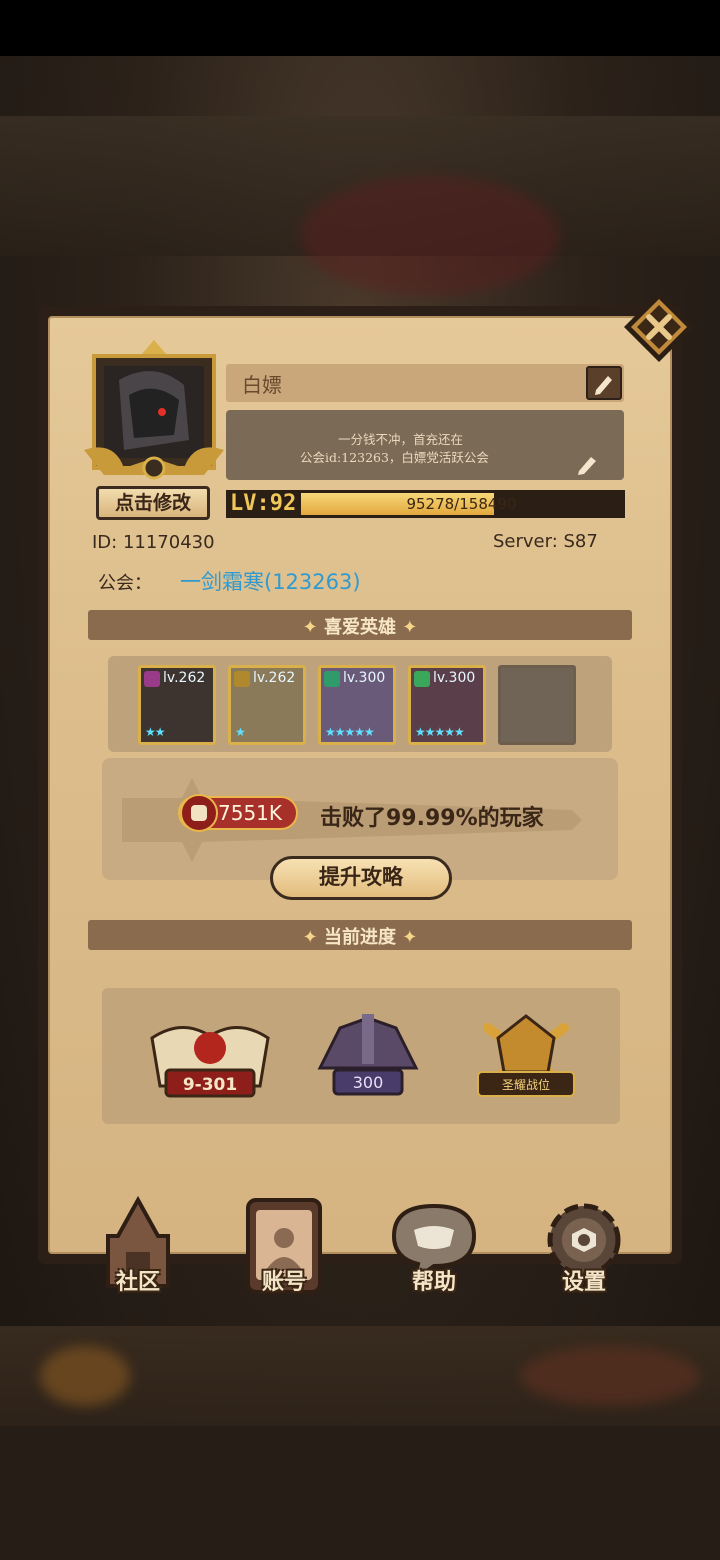  What do you see at coordinates (263, 504) in the screenshot?
I see `level-badge: LV:92` at bounding box center [263, 504].